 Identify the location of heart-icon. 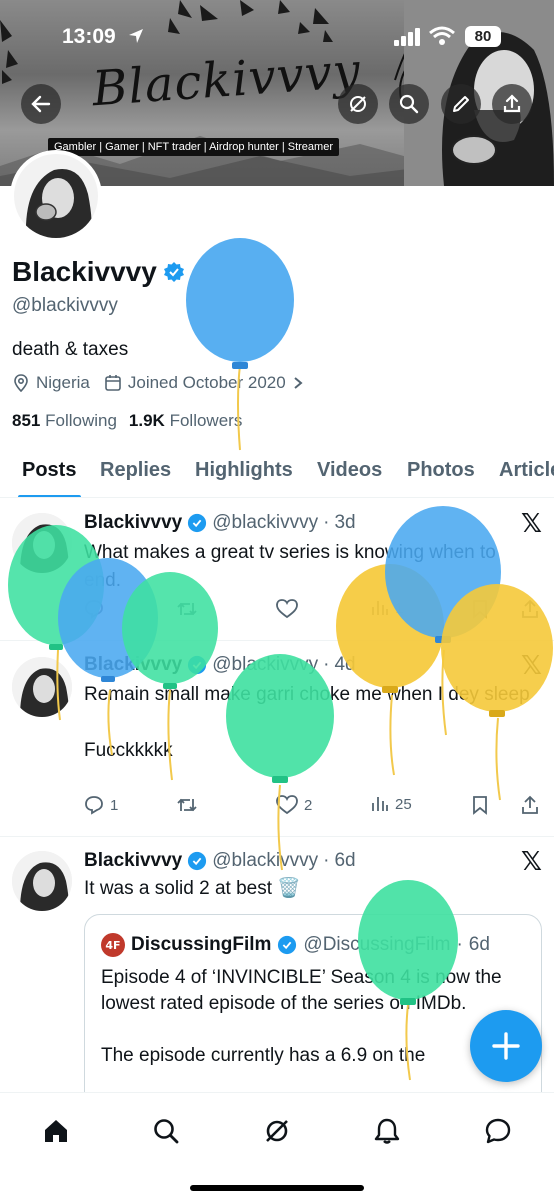
(287, 609).